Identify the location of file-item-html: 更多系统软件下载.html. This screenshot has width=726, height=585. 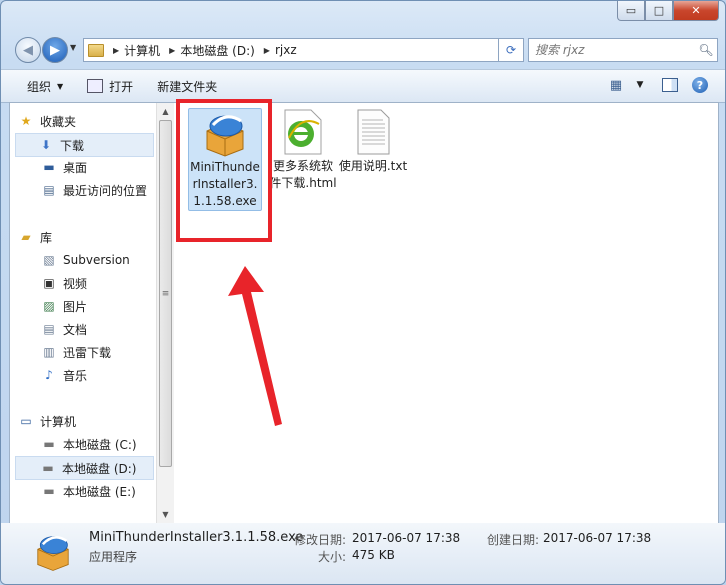
(303, 150).